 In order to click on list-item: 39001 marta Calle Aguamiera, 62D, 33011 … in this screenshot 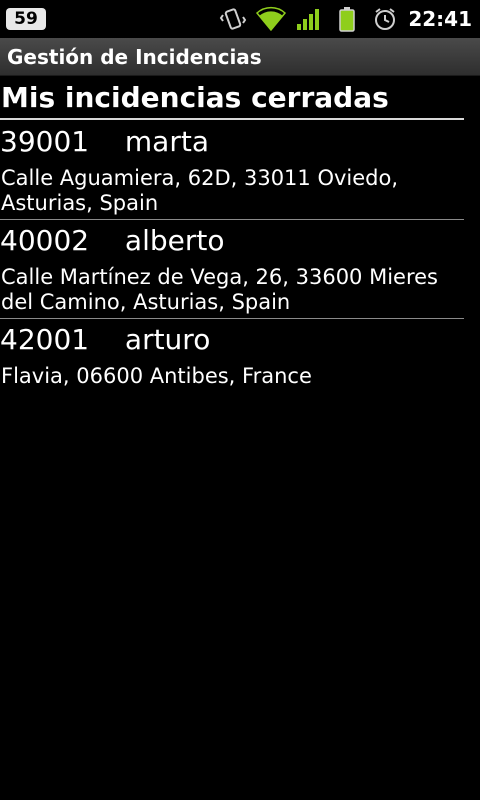, I will do `click(232, 170)`.